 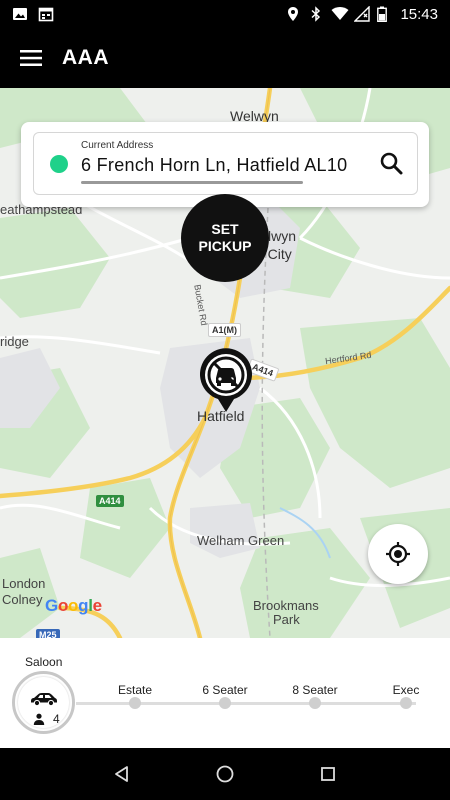 I want to click on vehicle-selected-label: Saloon, so click(x=44, y=662).